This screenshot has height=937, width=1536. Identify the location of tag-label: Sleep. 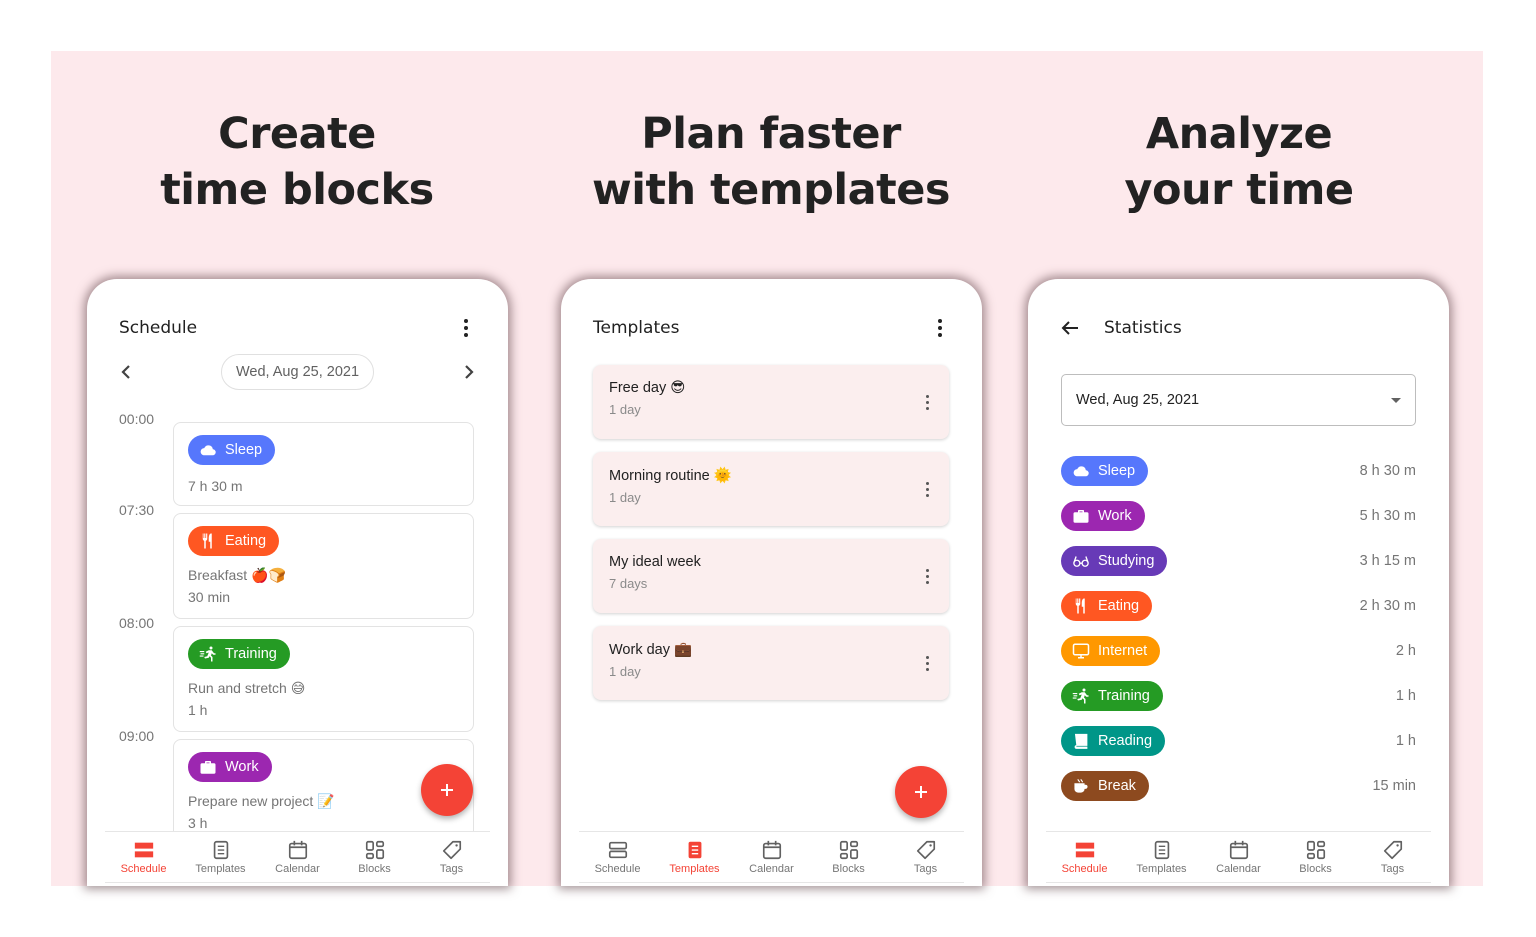
(244, 450).